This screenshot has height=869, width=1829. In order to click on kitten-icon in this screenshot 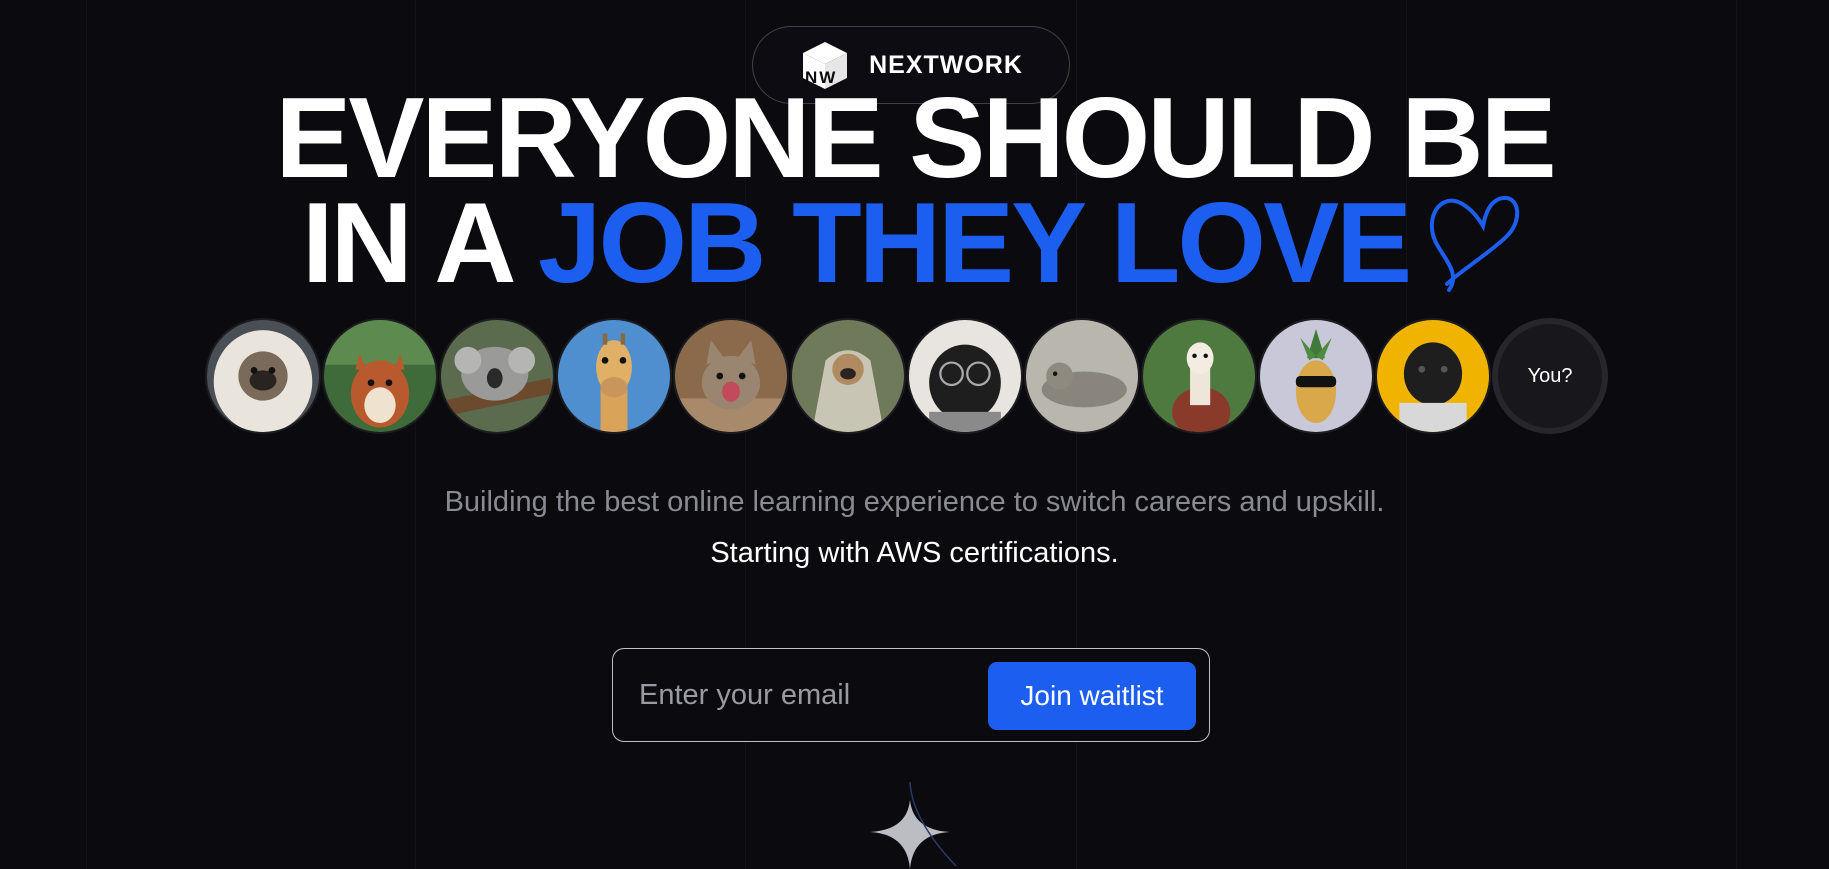, I will do `click(731, 376)`.